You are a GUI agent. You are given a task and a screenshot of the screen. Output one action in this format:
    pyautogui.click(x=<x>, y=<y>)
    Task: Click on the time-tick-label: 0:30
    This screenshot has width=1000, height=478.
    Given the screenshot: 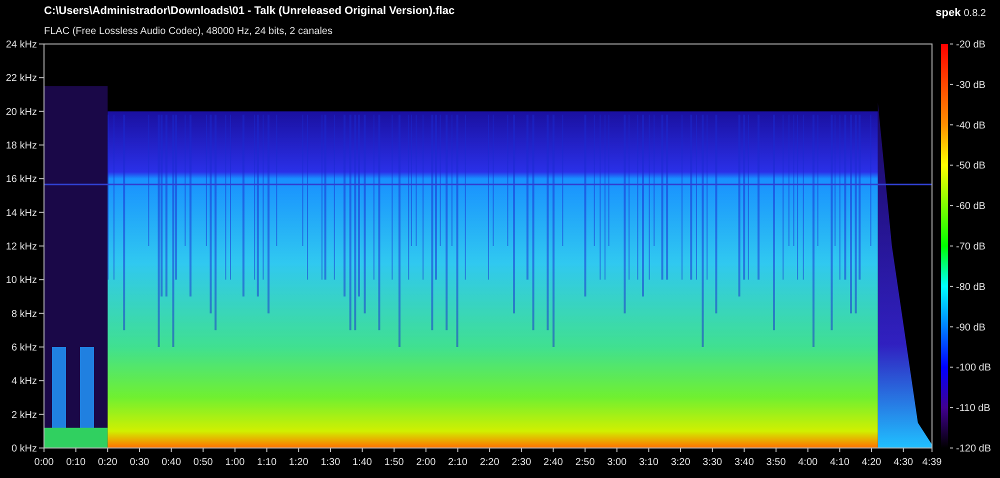 What is the action you would take?
    pyautogui.click(x=140, y=462)
    